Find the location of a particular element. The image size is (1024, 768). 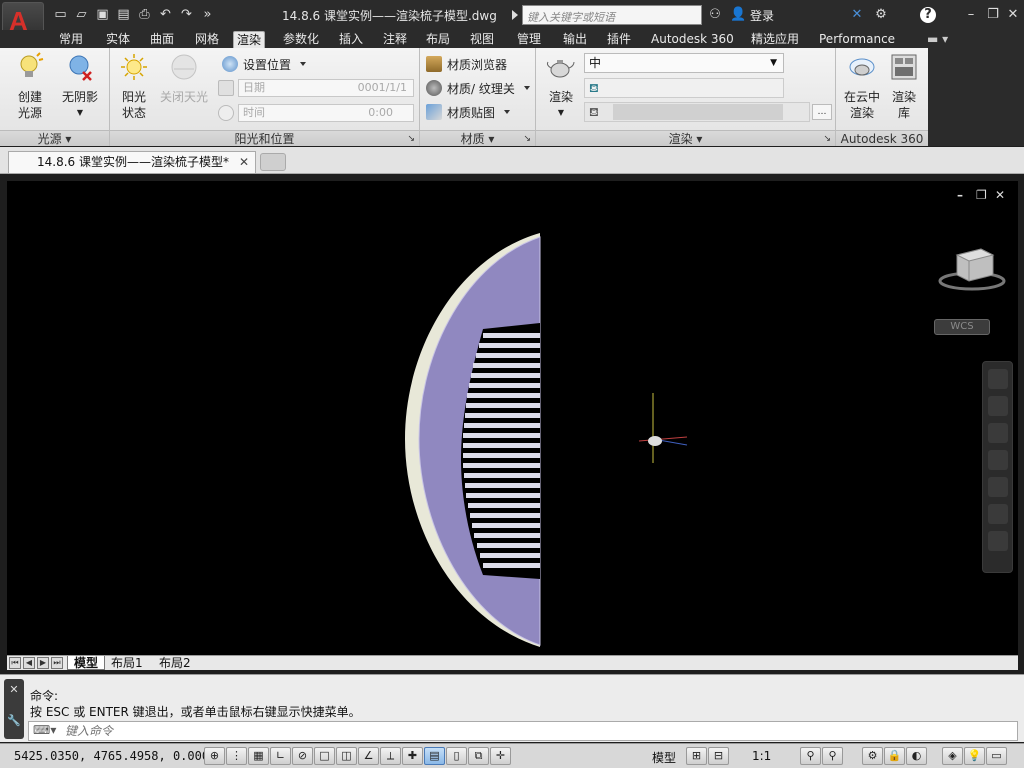

open-folder-icon: ▱ is located at coordinates (81, 15).